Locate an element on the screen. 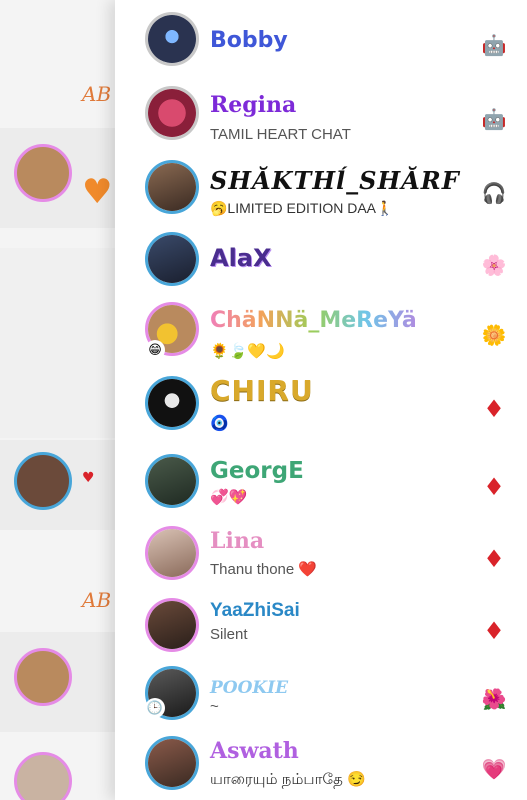  contact-name: GeorgE is located at coordinates (257, 471).